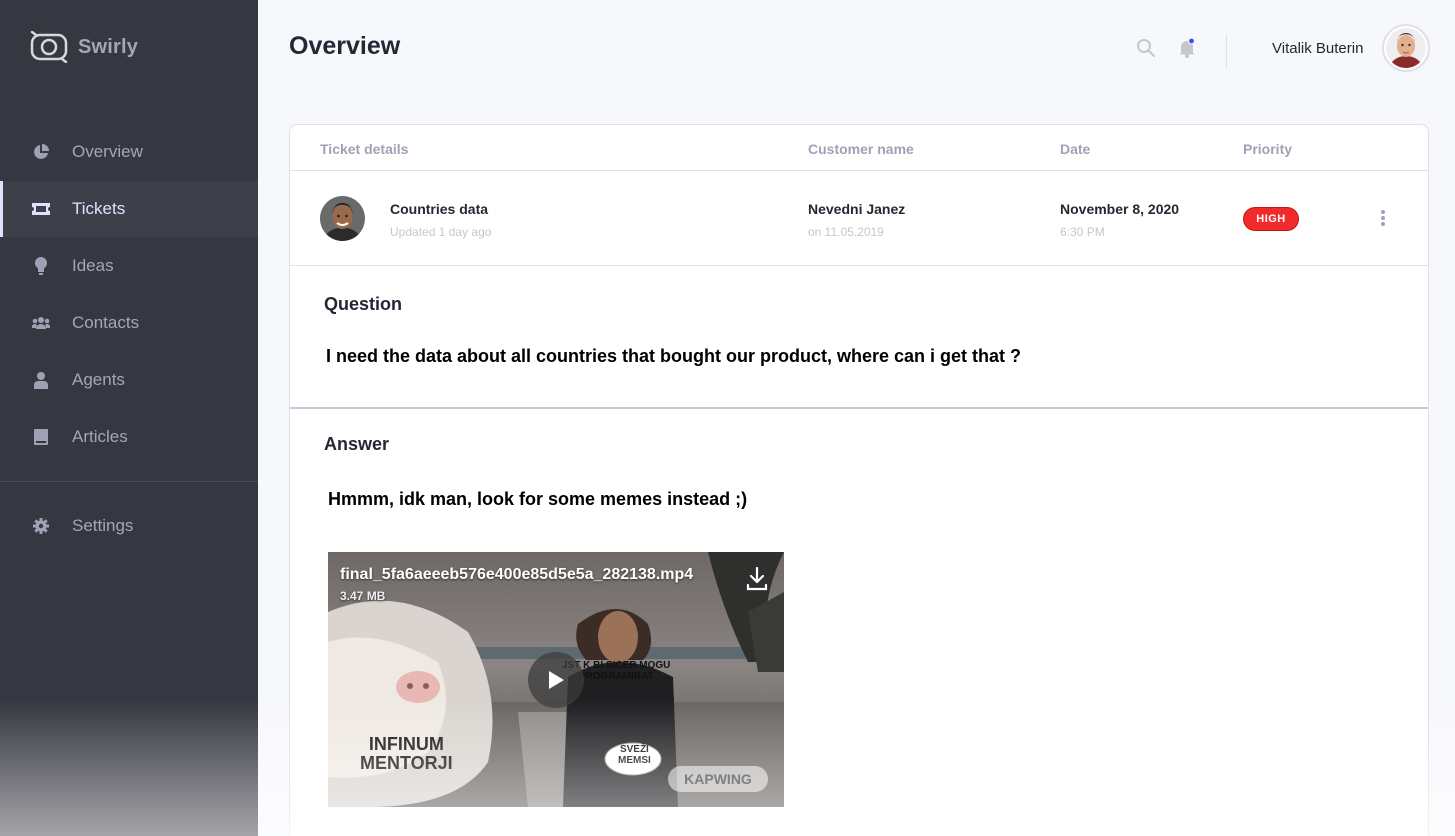  Describe the element at coordinates (129, 481) in the screenshot. I see `sidebar-divider` at that location.